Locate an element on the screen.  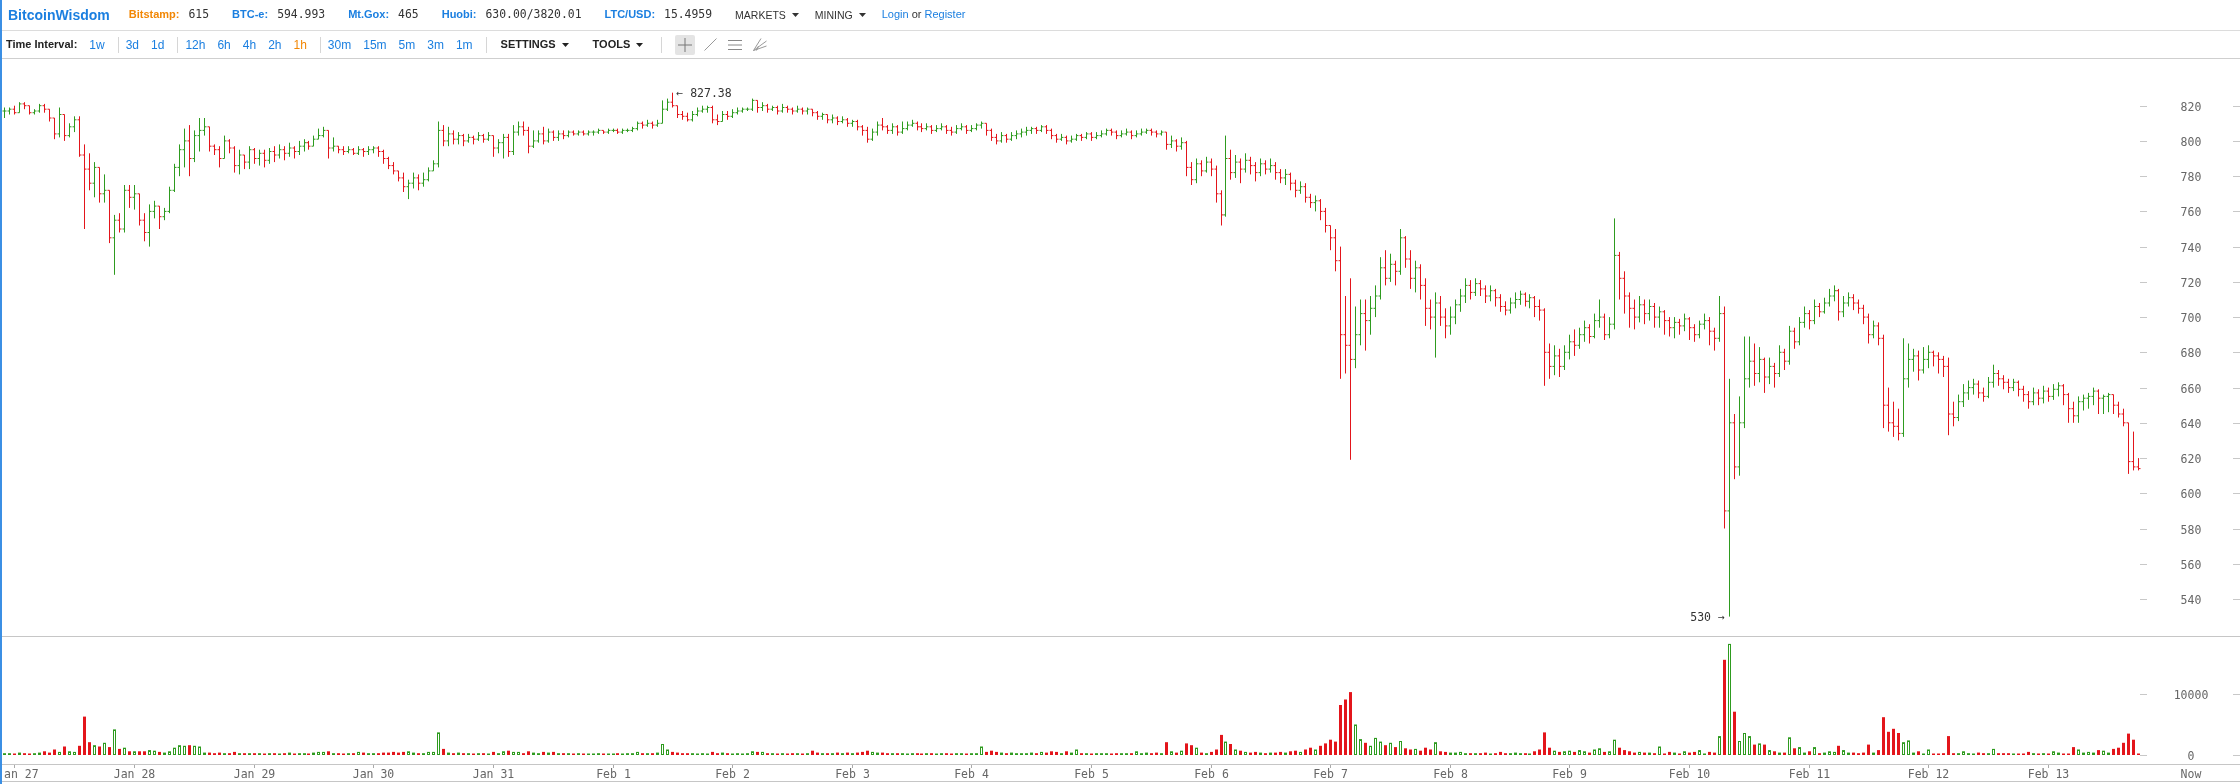
date-label: Feb 1 is located at coordinates (613, 774).